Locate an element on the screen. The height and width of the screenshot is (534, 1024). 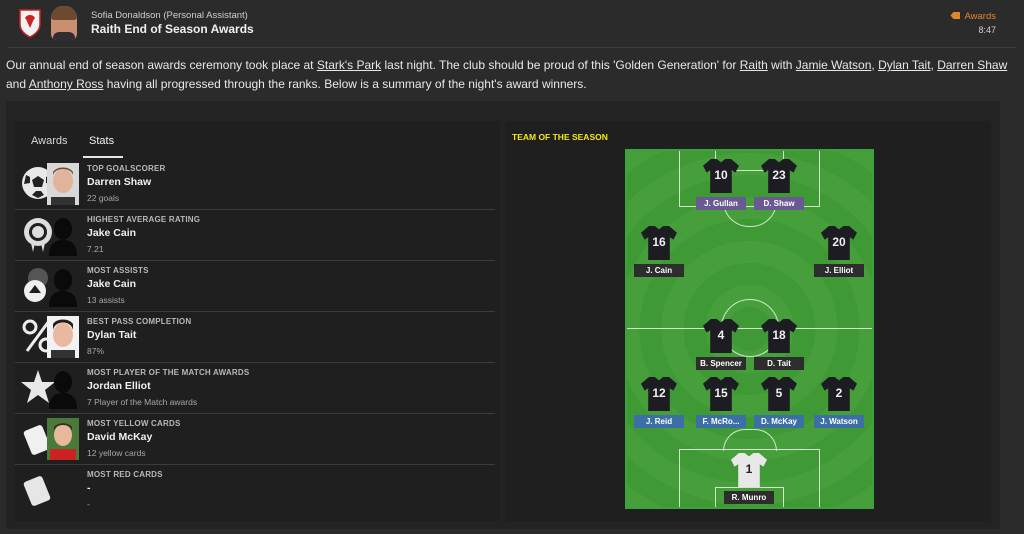
shirt-icon: 23 is located at coordinates (779, 176).